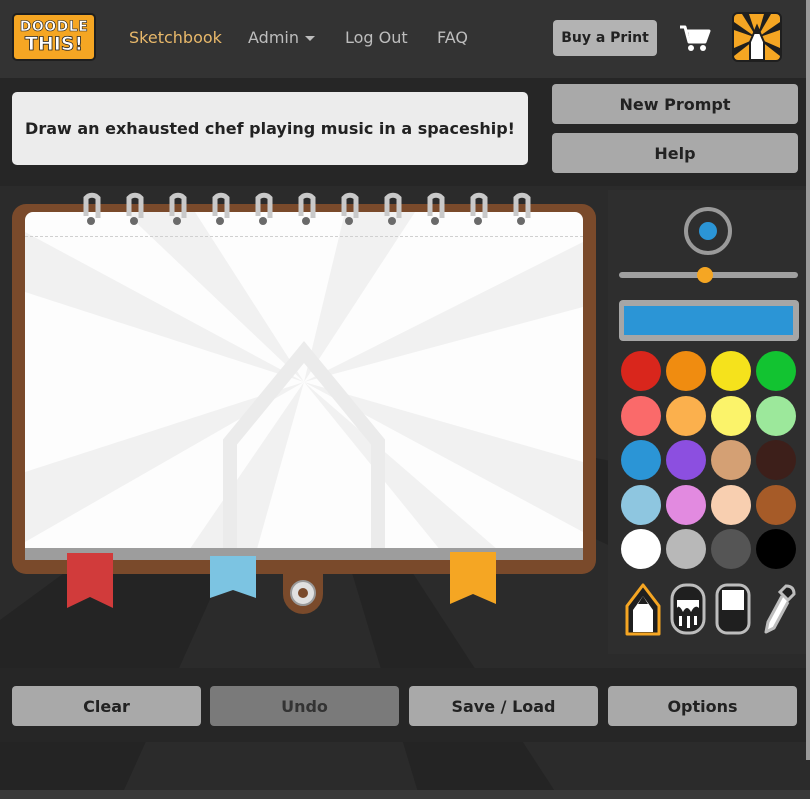  What do you see at coordinates (175, 37) in the screenshot?
I see `nav-link-sketchbook: Sketchbook` at bounding box center [175, 37].